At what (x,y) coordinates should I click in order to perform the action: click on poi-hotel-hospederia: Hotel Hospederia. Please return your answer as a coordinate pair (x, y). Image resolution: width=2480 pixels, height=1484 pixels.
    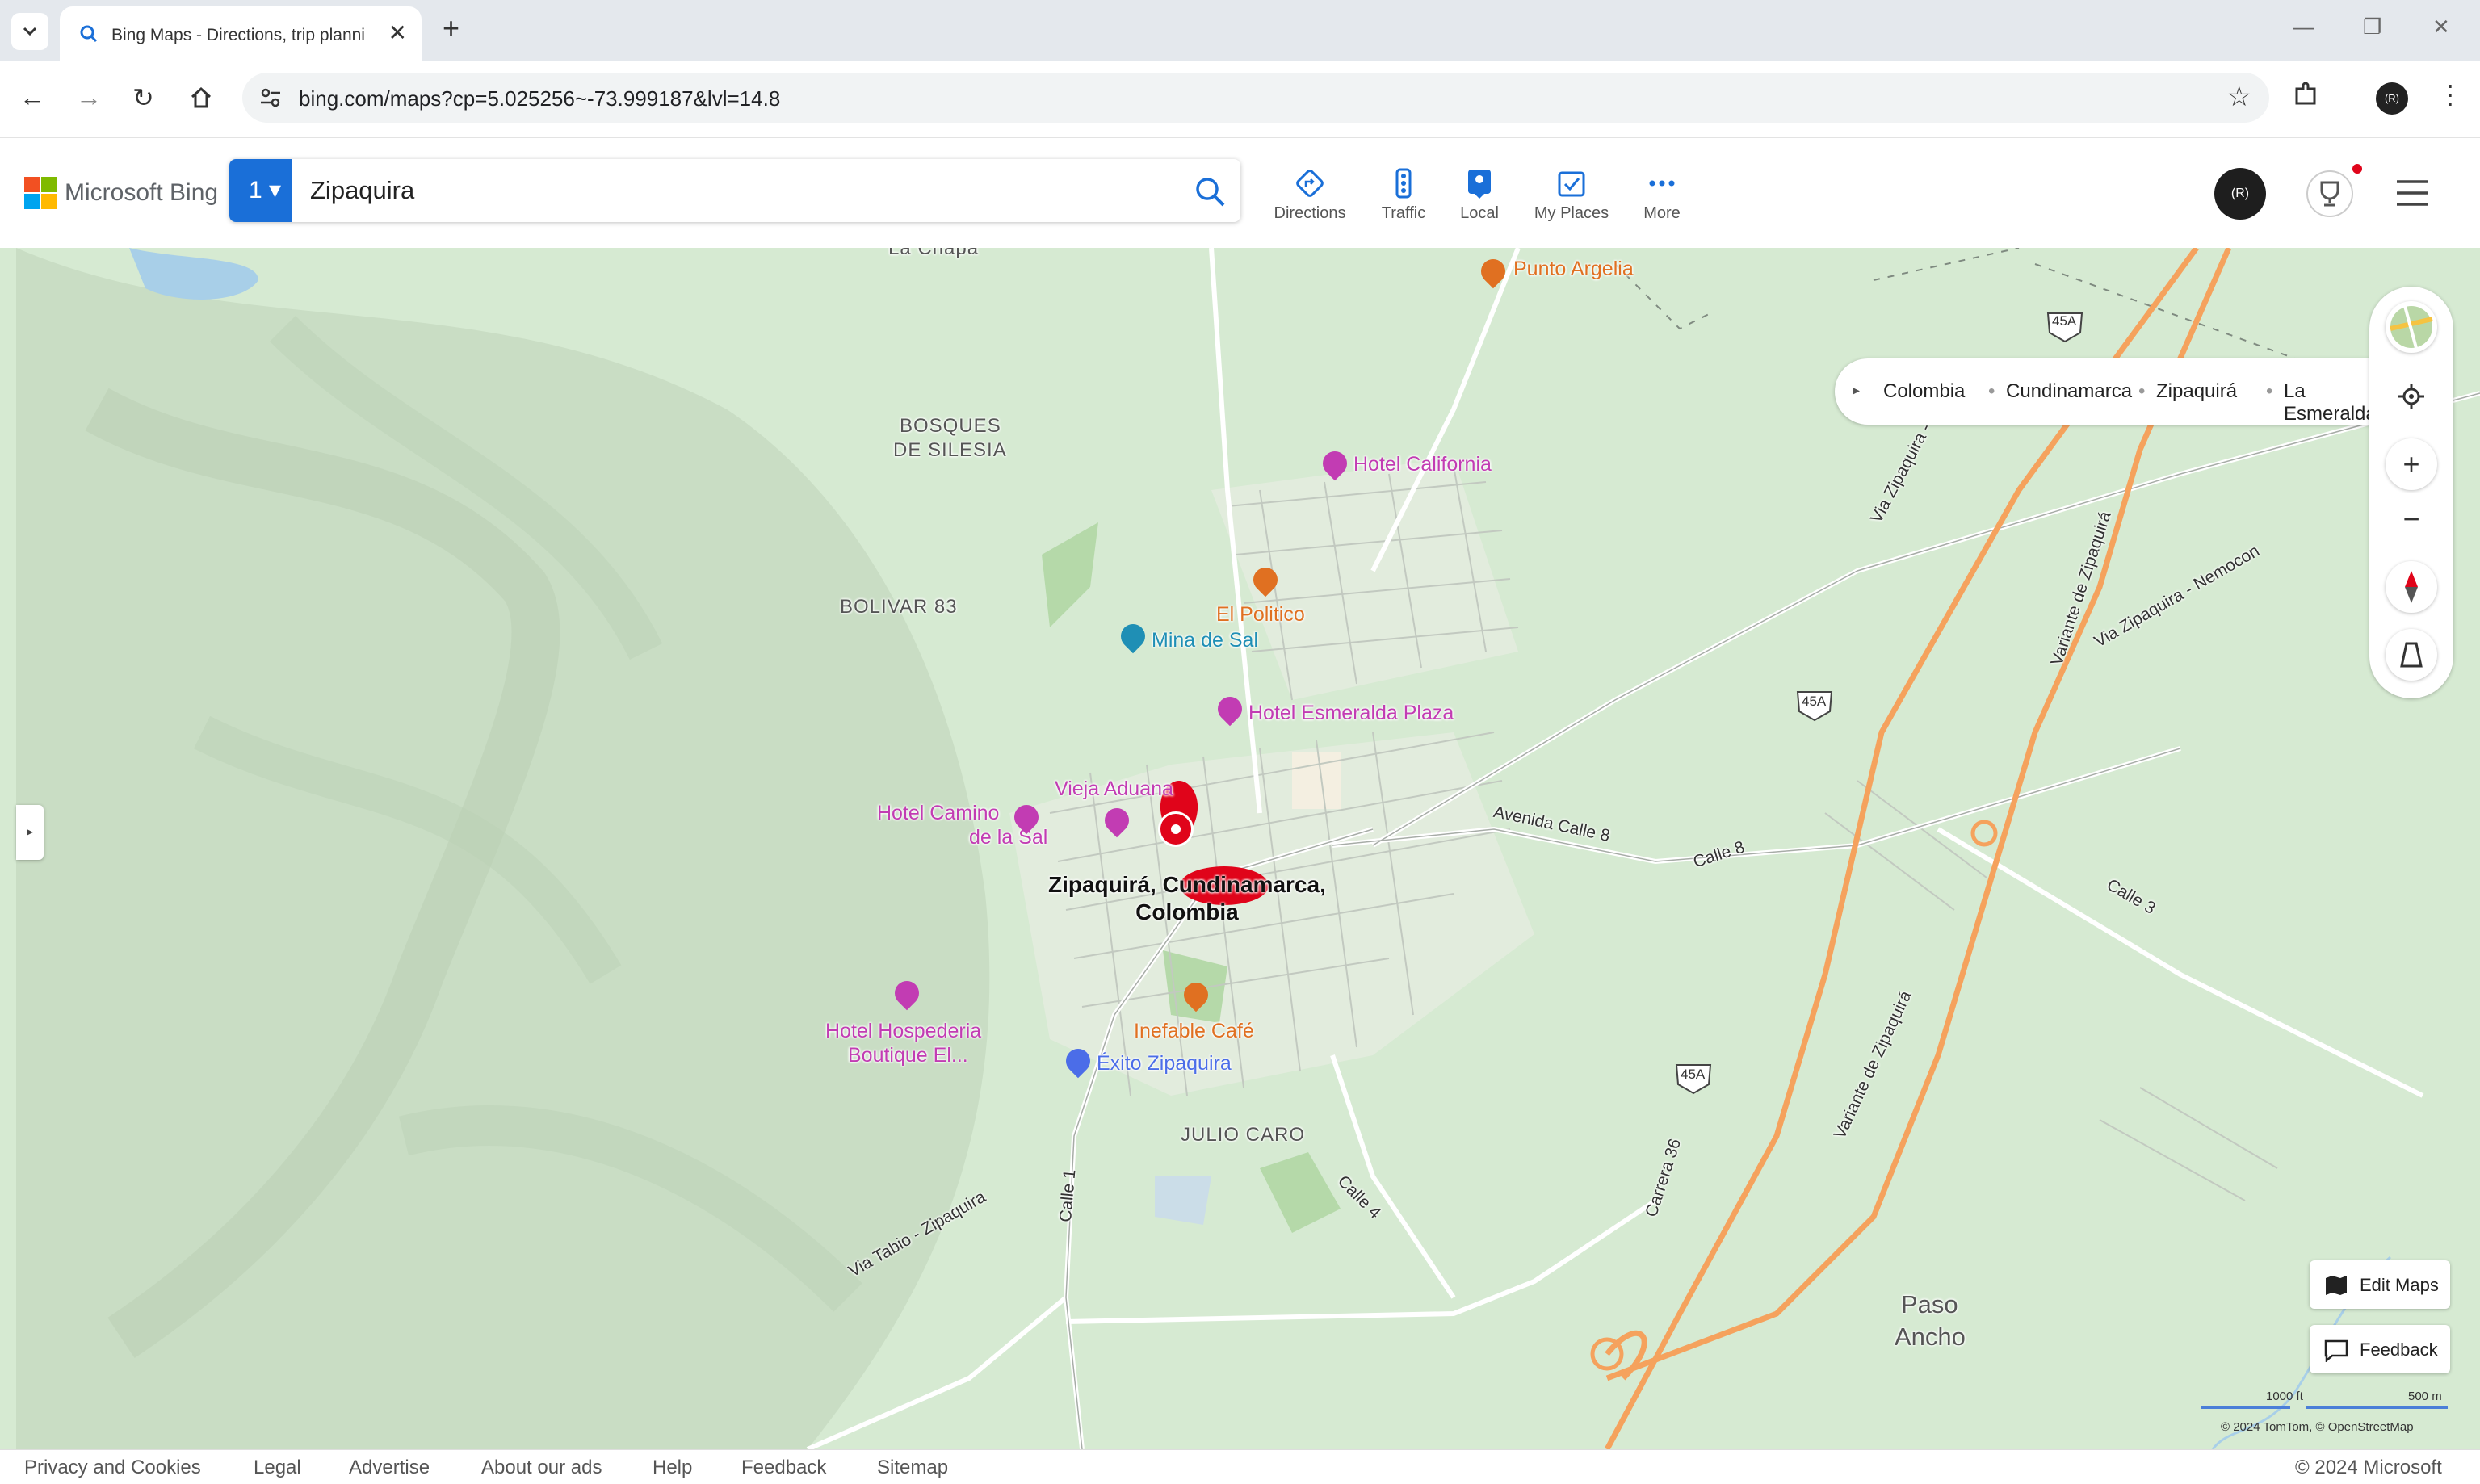
    Looking at the image, I should click on (903, 1031).